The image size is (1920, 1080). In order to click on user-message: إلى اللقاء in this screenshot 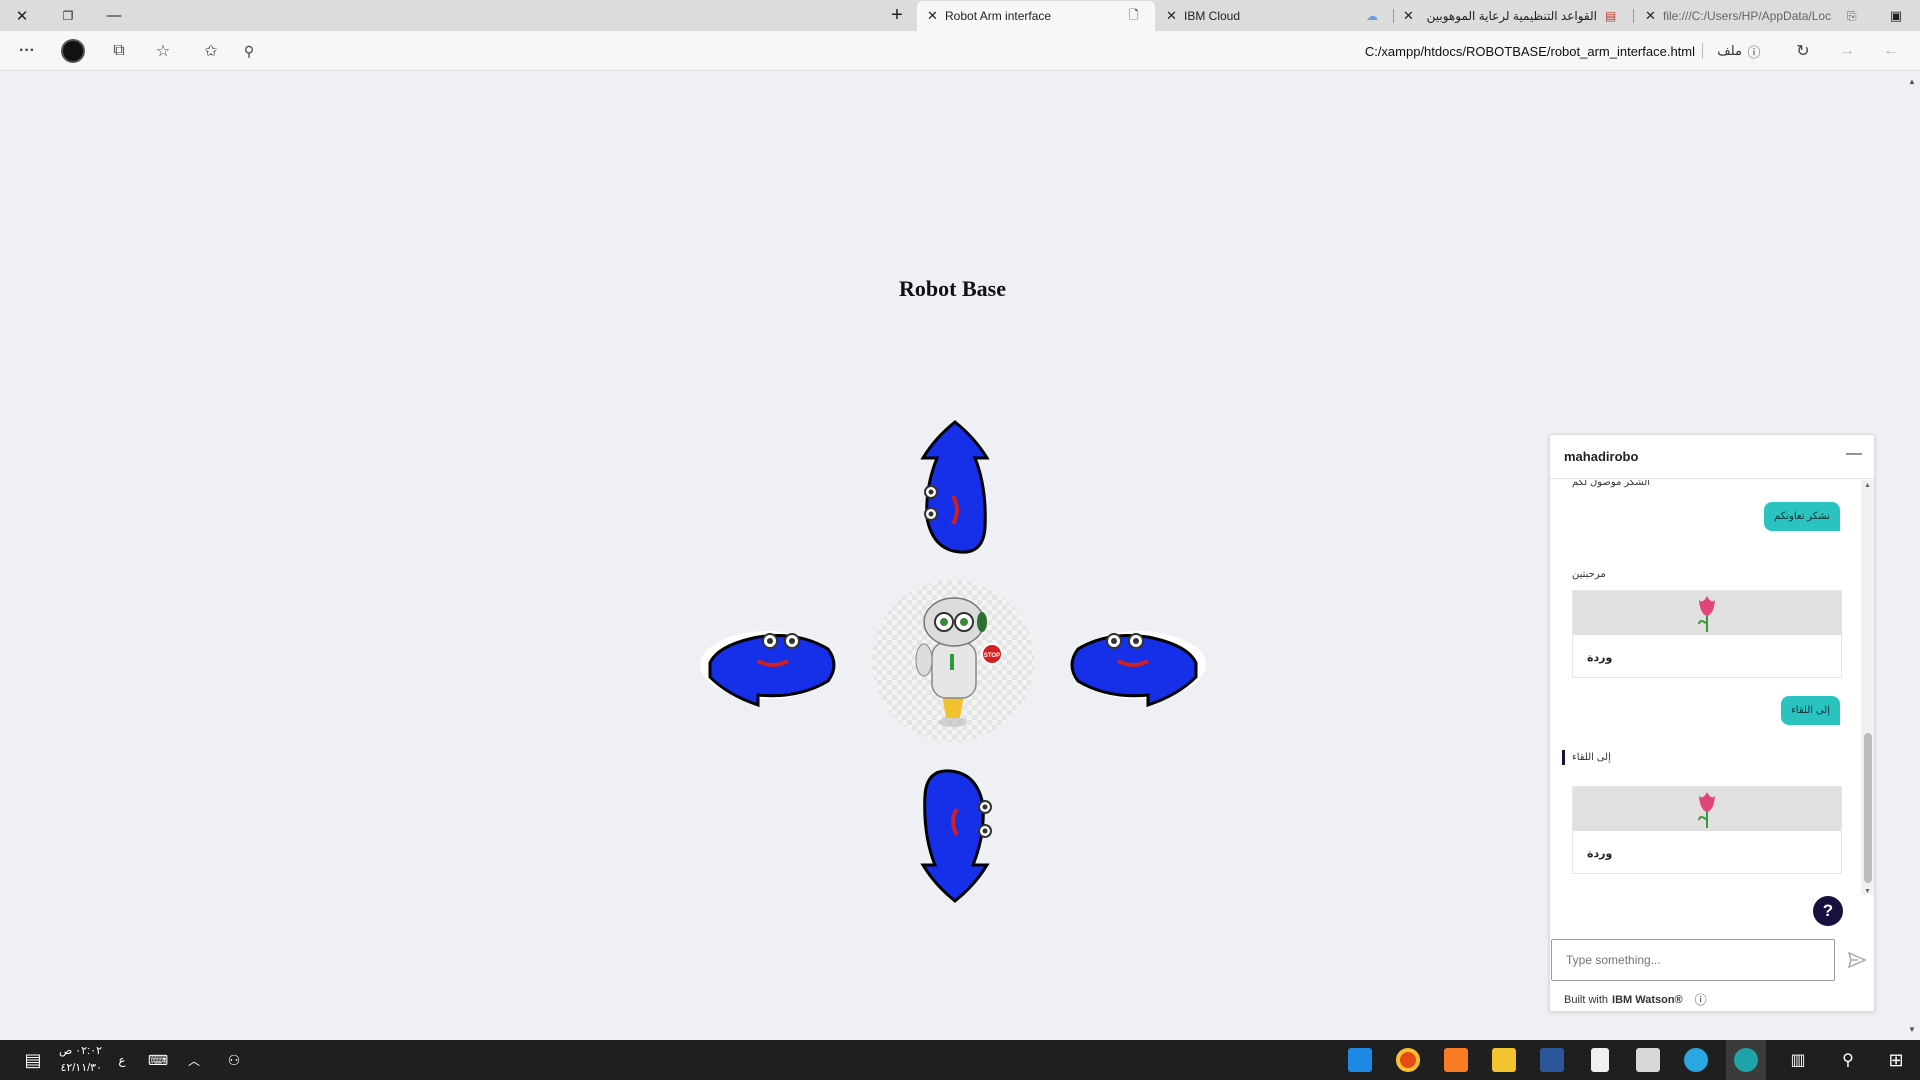, I will do `click(1810, 710)`.